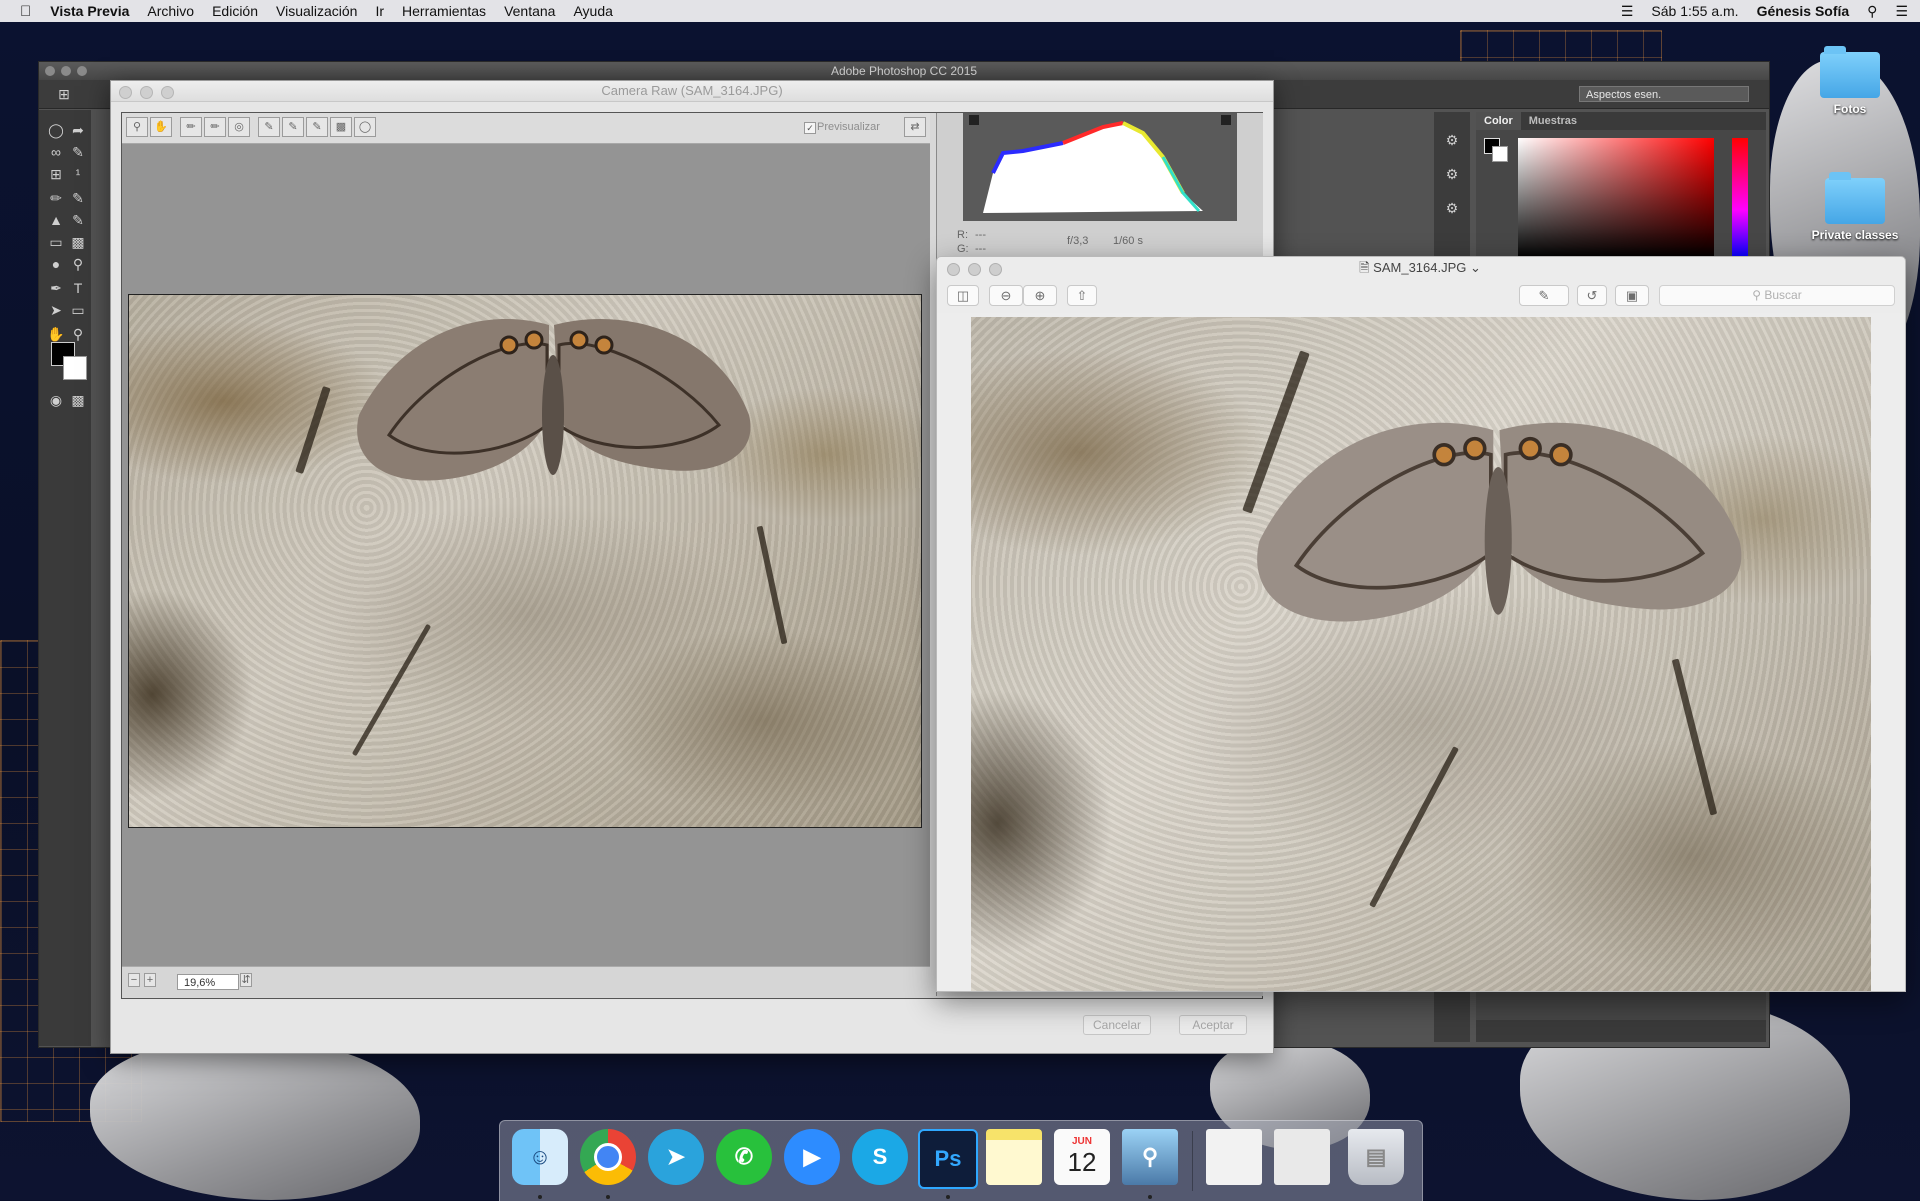 The height and width of the screenshot is (1201, 1920). What do you see at coordinates (235, 11) in the screenshot?
I see `menu-edicion: Edición` at bounding box center [235, 11].